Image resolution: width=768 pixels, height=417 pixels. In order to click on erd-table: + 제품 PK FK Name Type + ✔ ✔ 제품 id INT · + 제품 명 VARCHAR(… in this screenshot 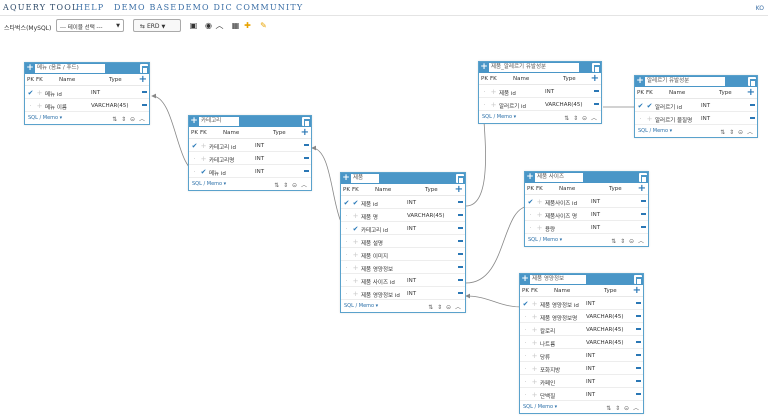, I will do `click(403, 242)`.